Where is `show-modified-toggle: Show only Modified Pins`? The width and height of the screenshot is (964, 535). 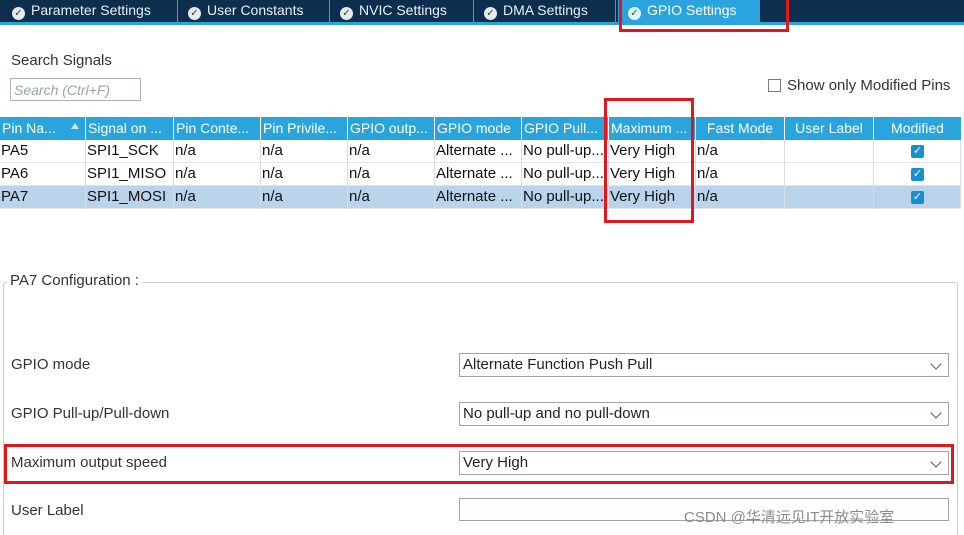
show-modified-toggle: Show only Modified Pins is located at coordinates (859, 85).